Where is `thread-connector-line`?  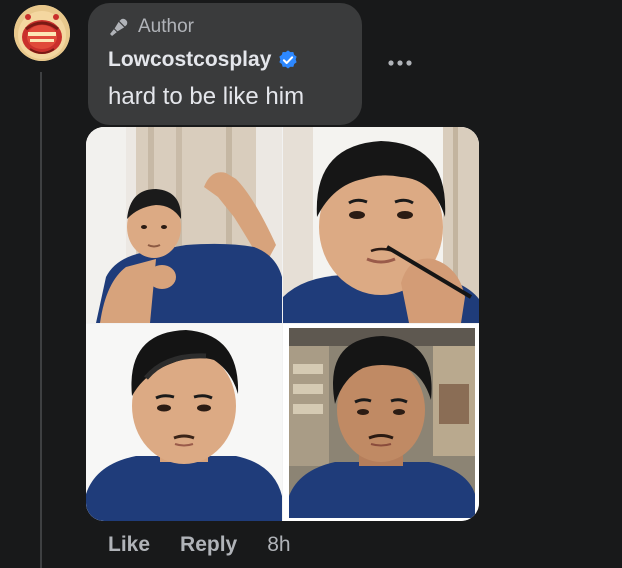
thread-connector-line is located at coordinates (41, 320).